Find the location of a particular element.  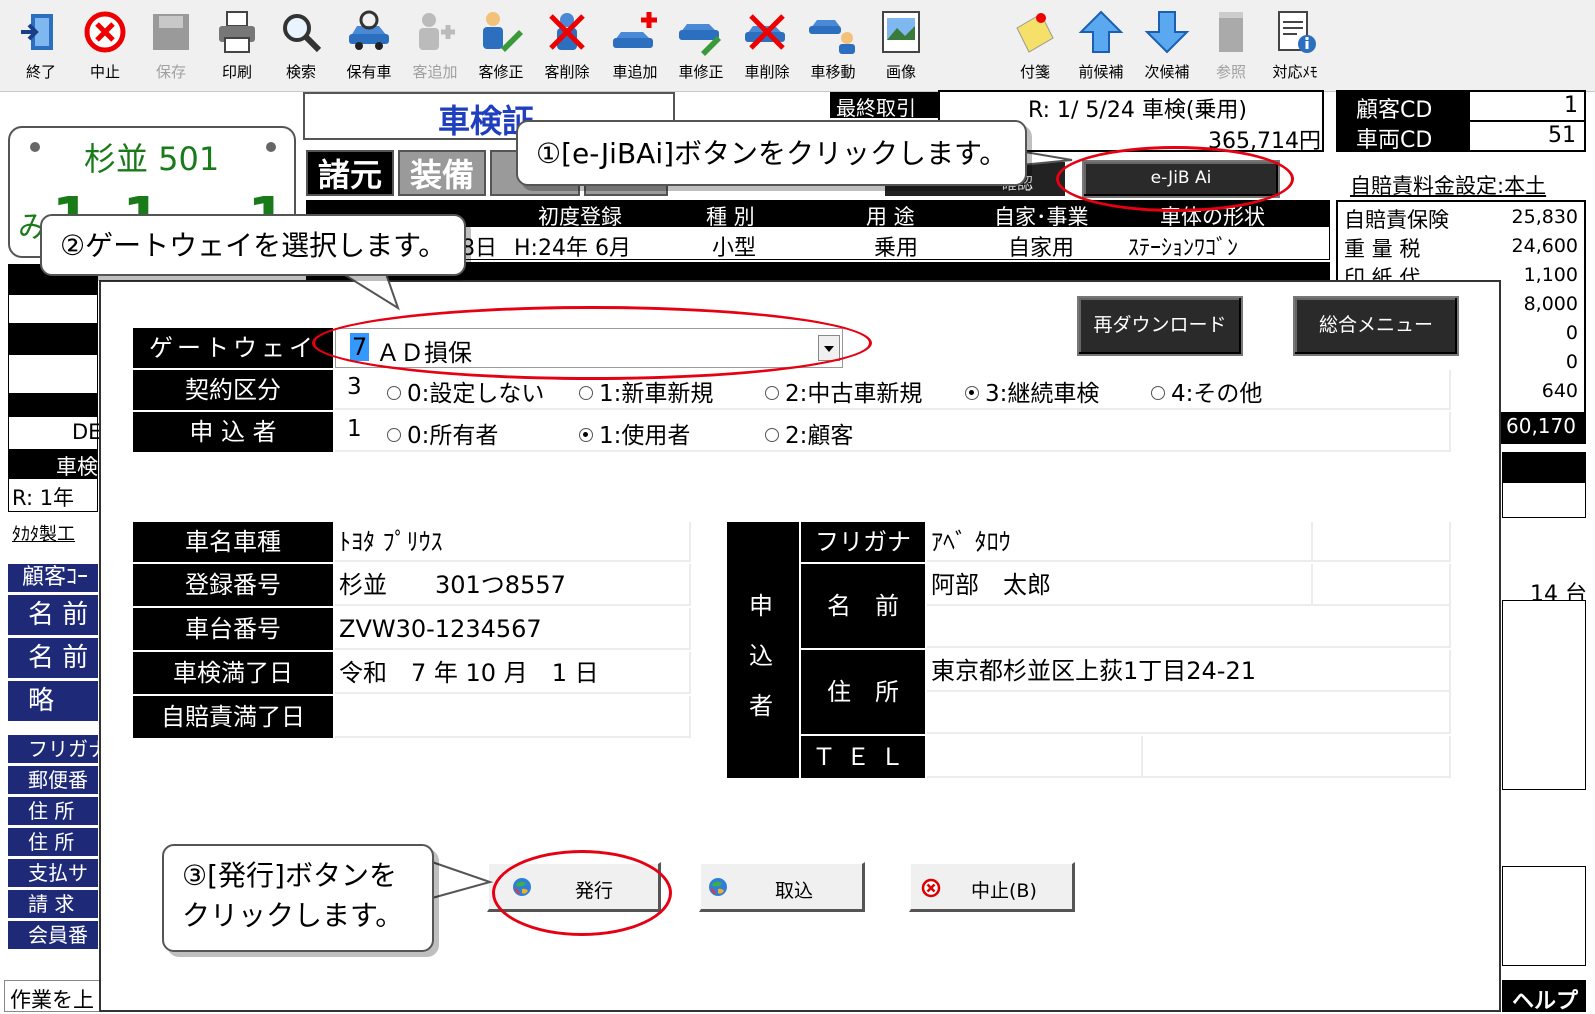

callout-step3: ③[発行]ボタンを クリックします。 is located at coordinates (298, 898).